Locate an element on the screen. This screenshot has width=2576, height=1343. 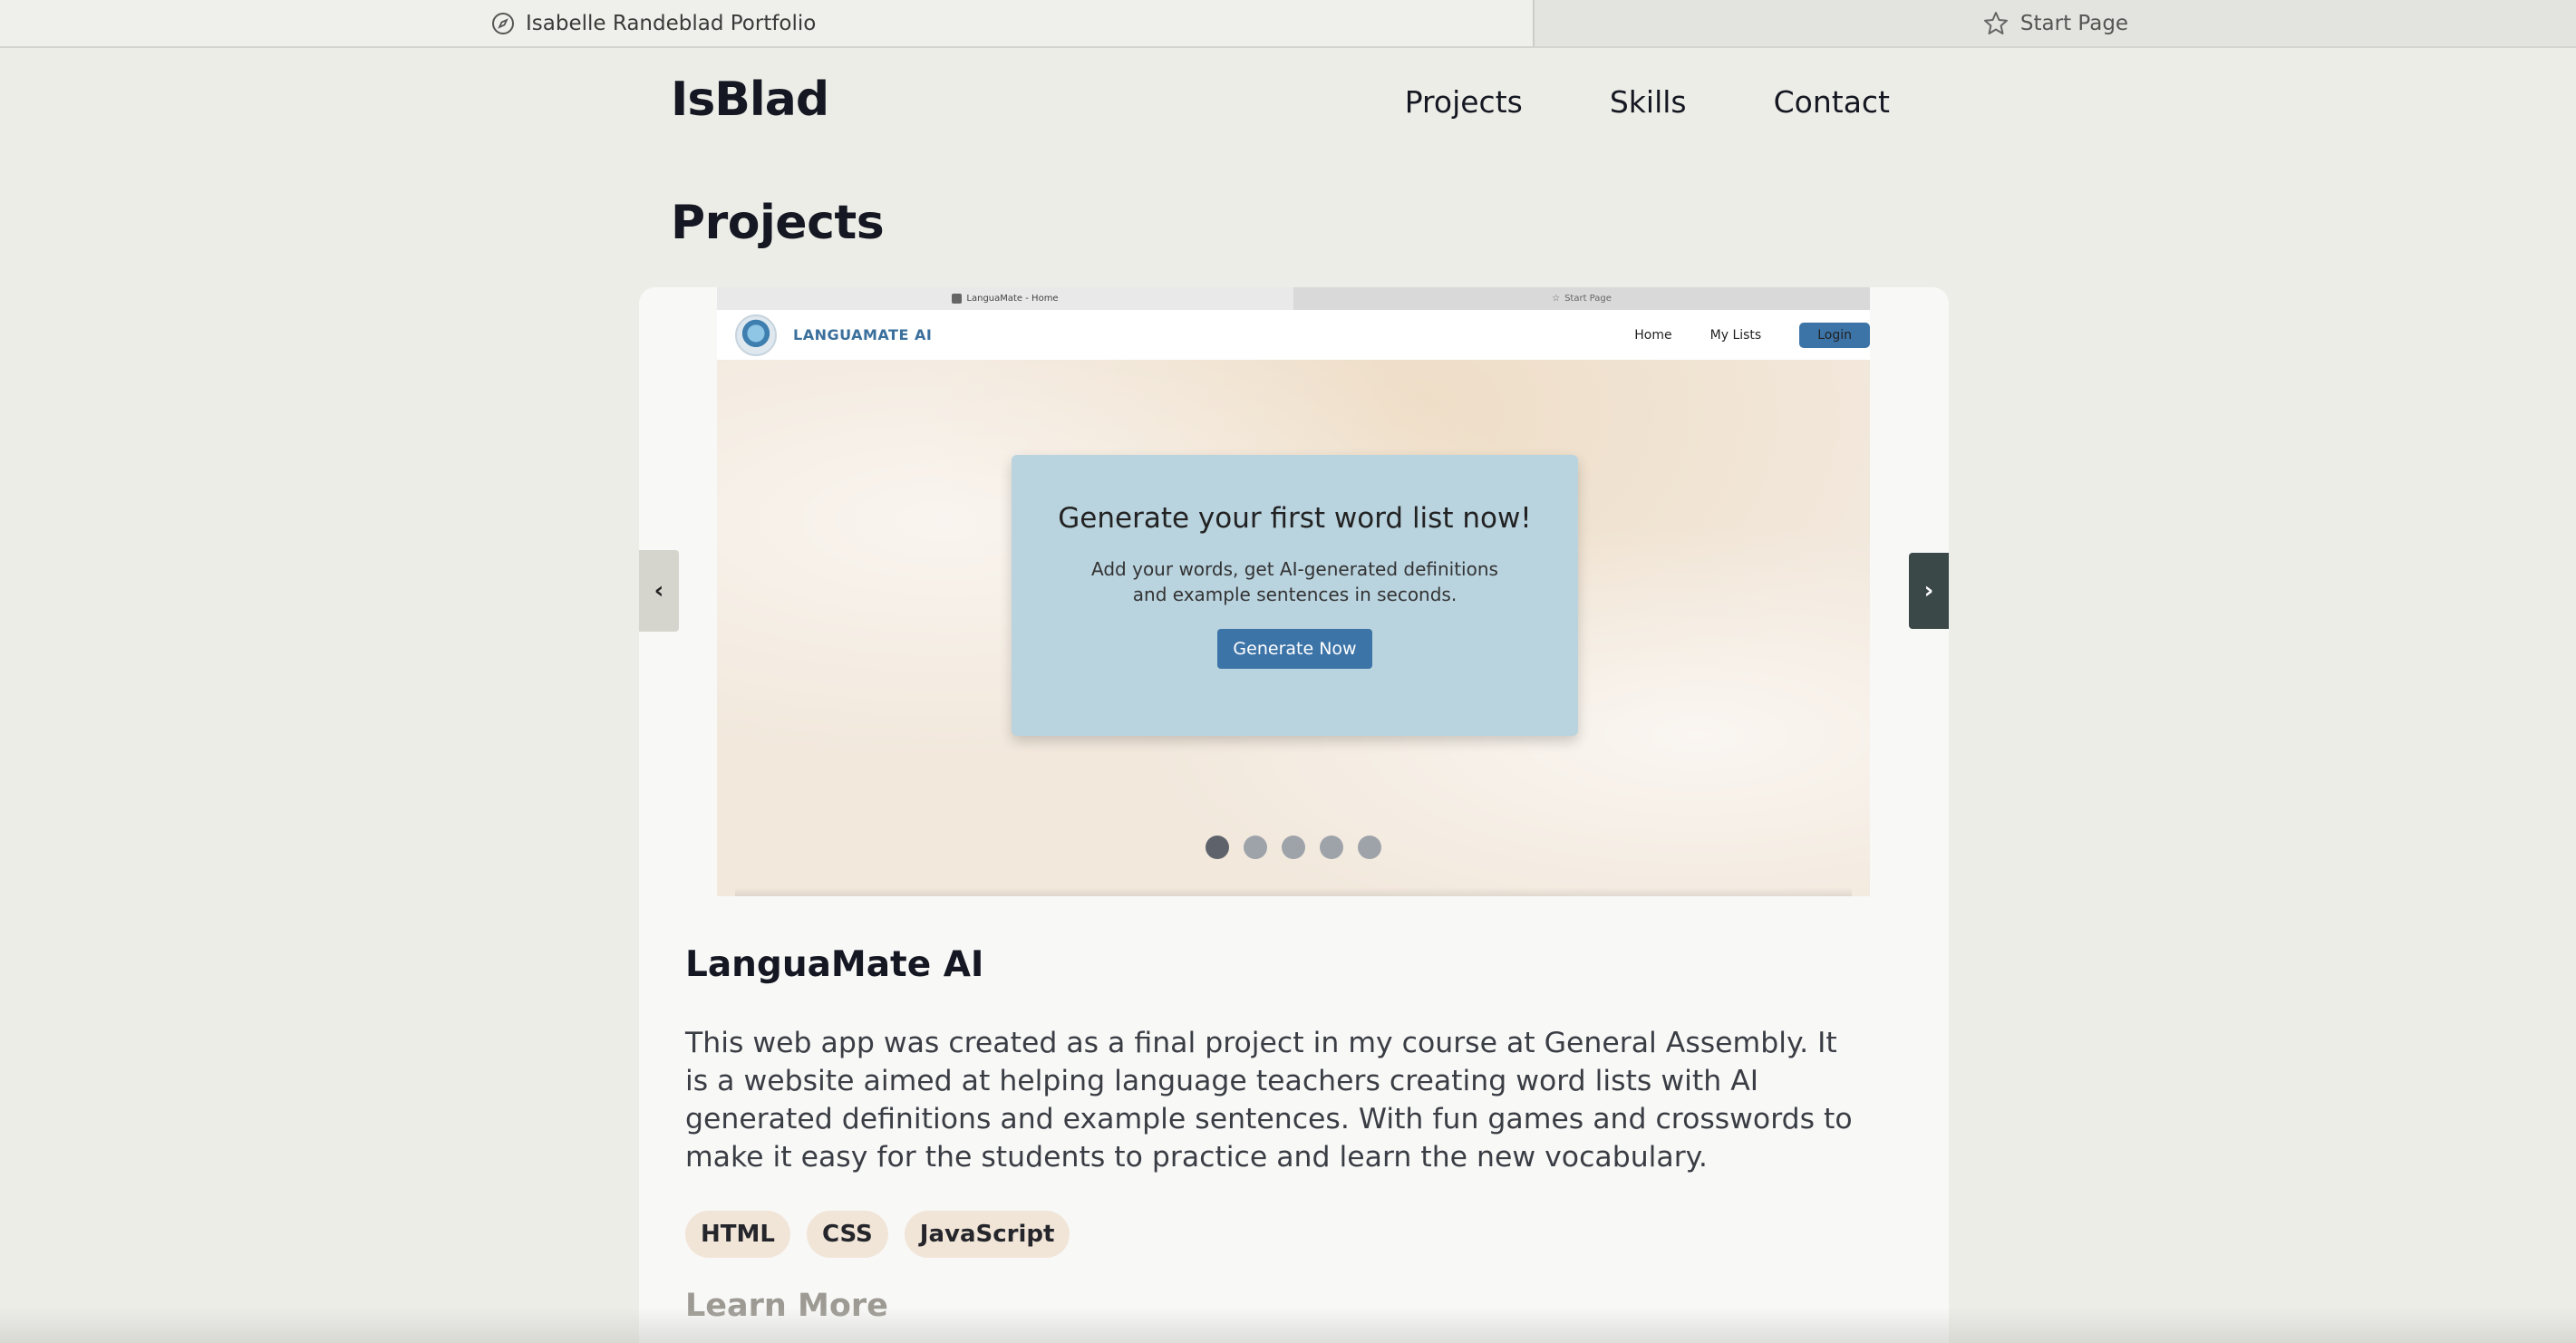
favicon-icon is located at coordinates (957, 299).